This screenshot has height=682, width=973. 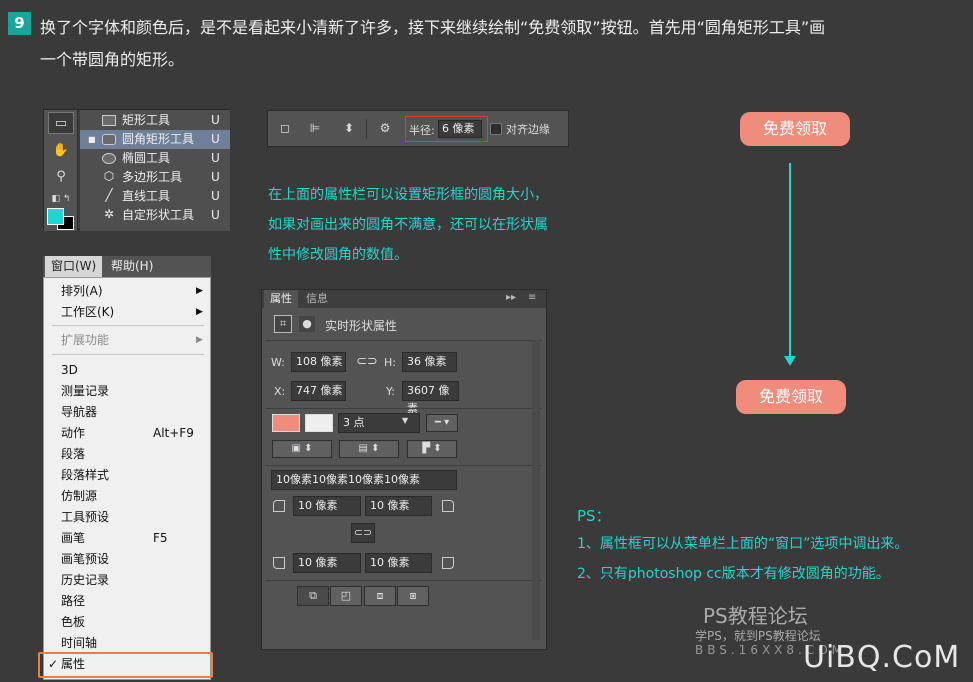 I want to click on path-operations-icon: ◻, so click(x=285, y=128).